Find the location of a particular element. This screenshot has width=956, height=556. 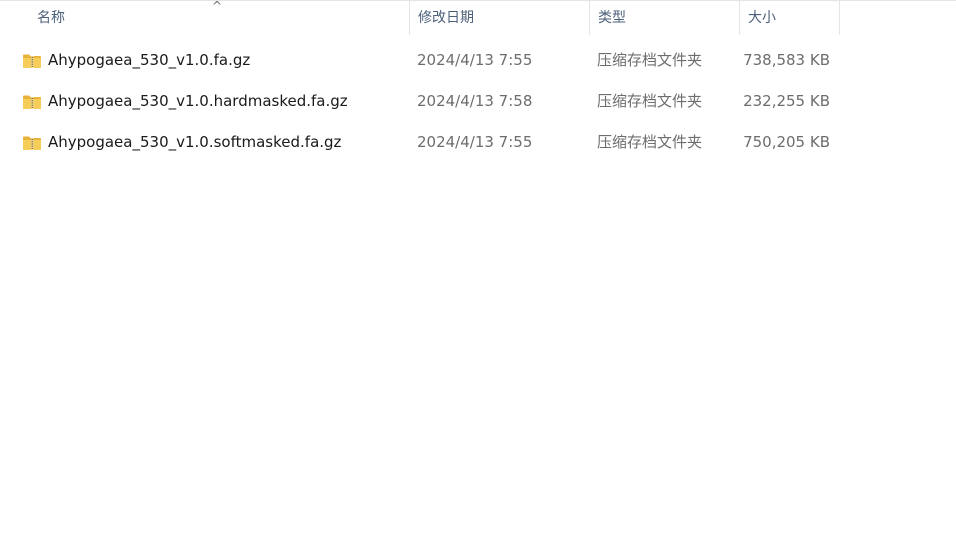

file-name: Ahypogaea_530_v1.0.fa.gz is located at coordinates (149, 60).